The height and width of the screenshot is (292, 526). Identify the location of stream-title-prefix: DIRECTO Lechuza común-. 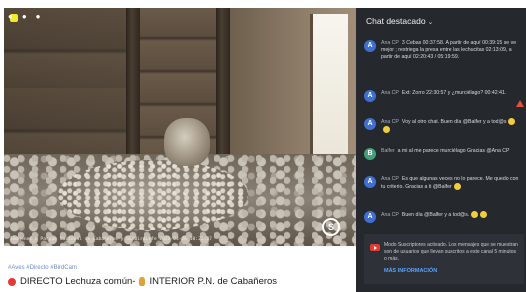
(78, 281).